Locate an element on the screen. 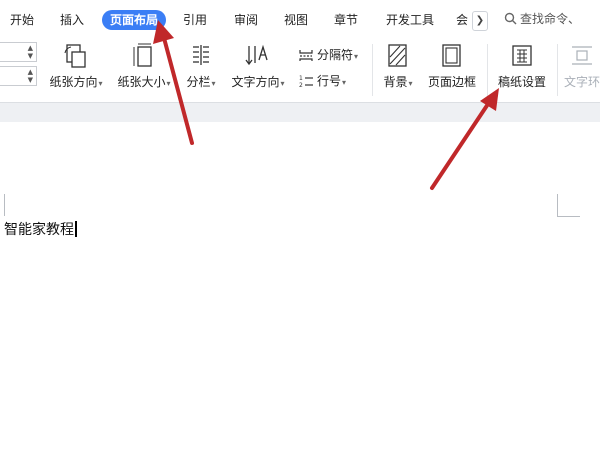 The image size is (600, 450). background-button: 背景▾ is located at coordinates (398, 66).